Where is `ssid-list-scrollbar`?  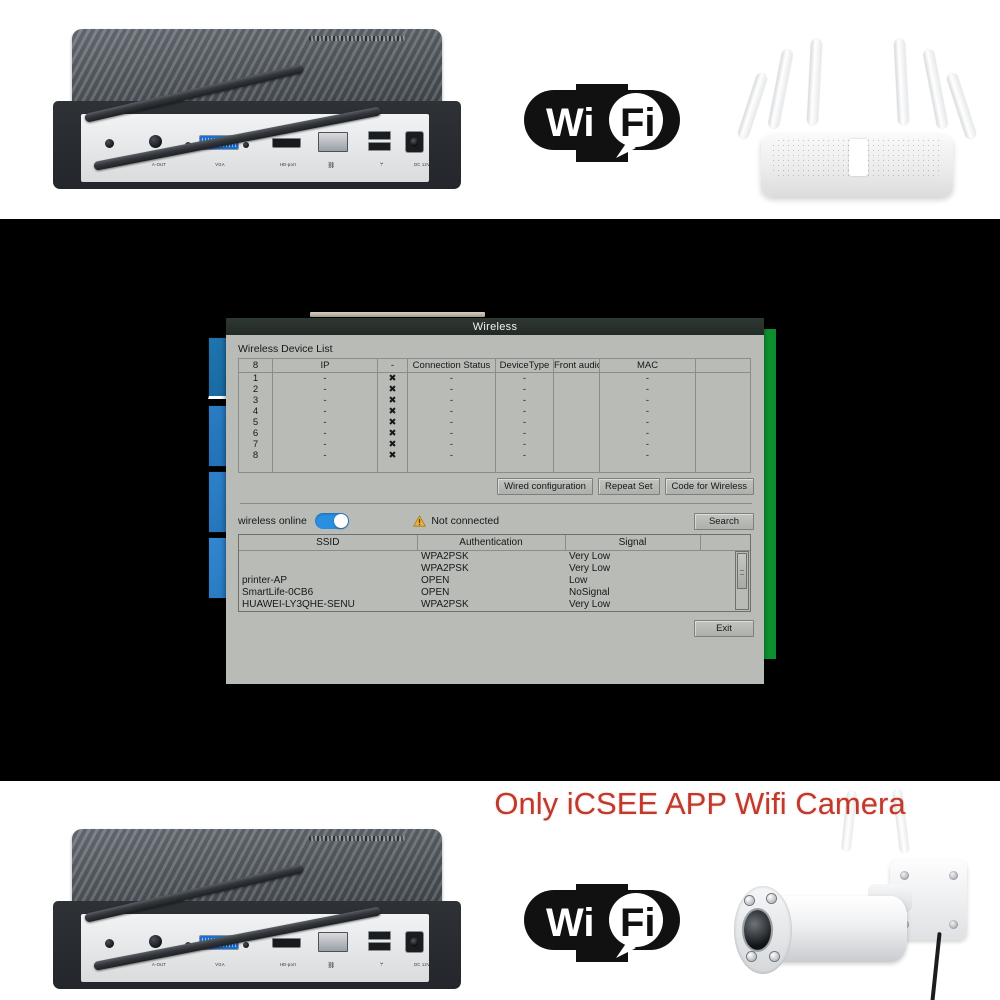
ssid-list-scrollbar is located at coordinates (742, 580).